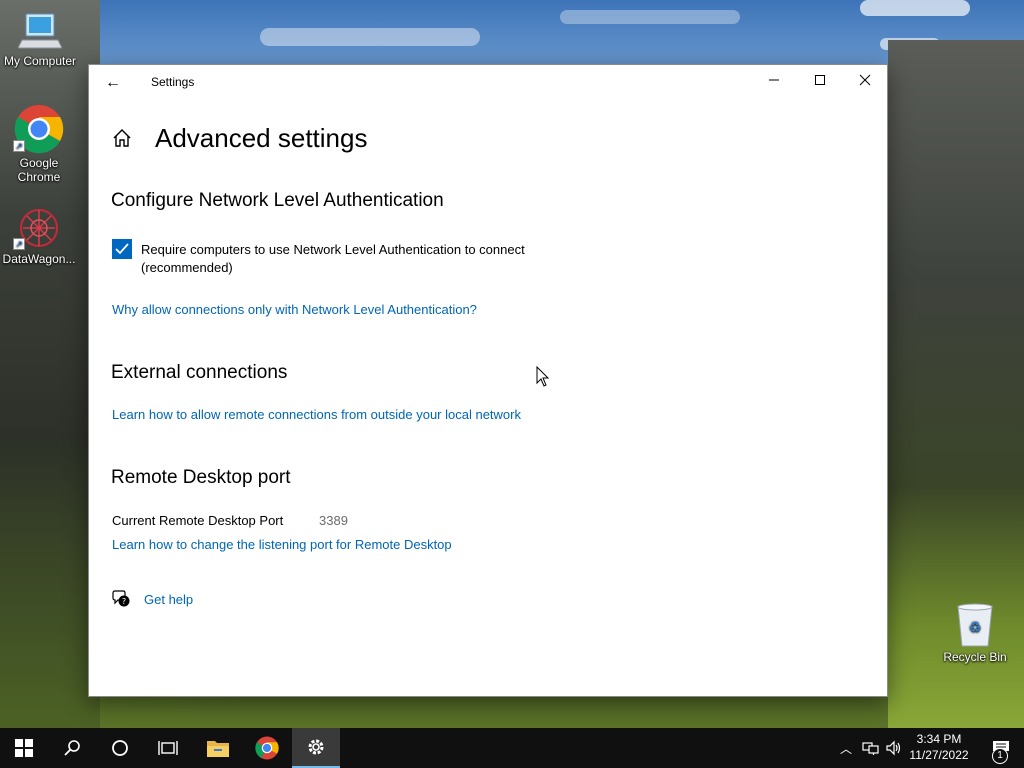 The height and width of the screenshot is (768, 1024). What do you see at coordinates (198, 520) in the screenshot?
I see `port-label: Current Remote Desktop Port` at bounding box center [198, 520].